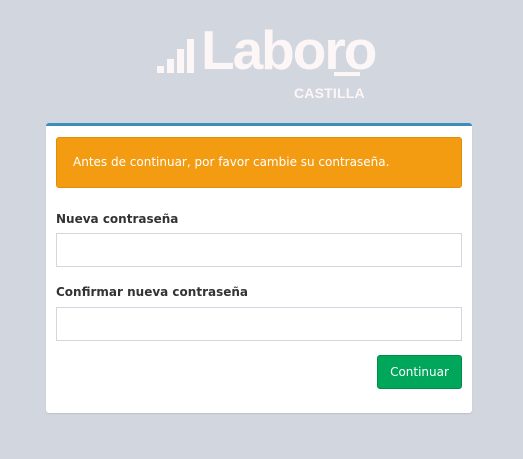  I want to click on new-password-label: Nueva contraseña, so click(117, 219).